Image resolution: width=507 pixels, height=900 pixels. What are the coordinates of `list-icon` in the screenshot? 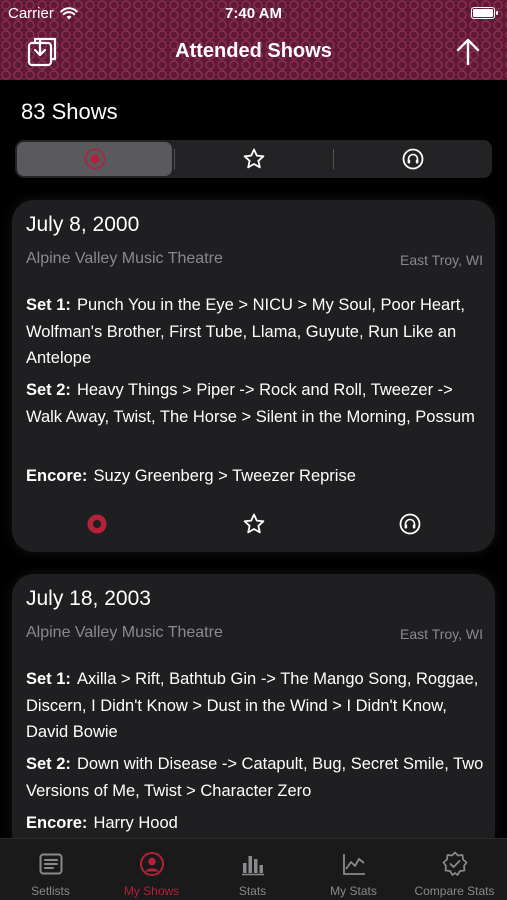 It's located at (51, 864).